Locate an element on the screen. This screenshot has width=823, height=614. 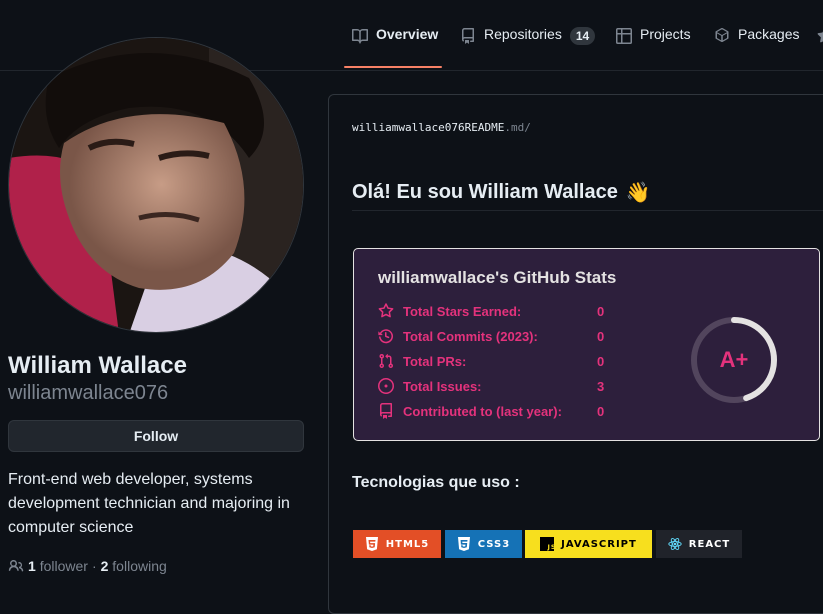
badge-label: CSS3 is located at coordinates (494, 544).